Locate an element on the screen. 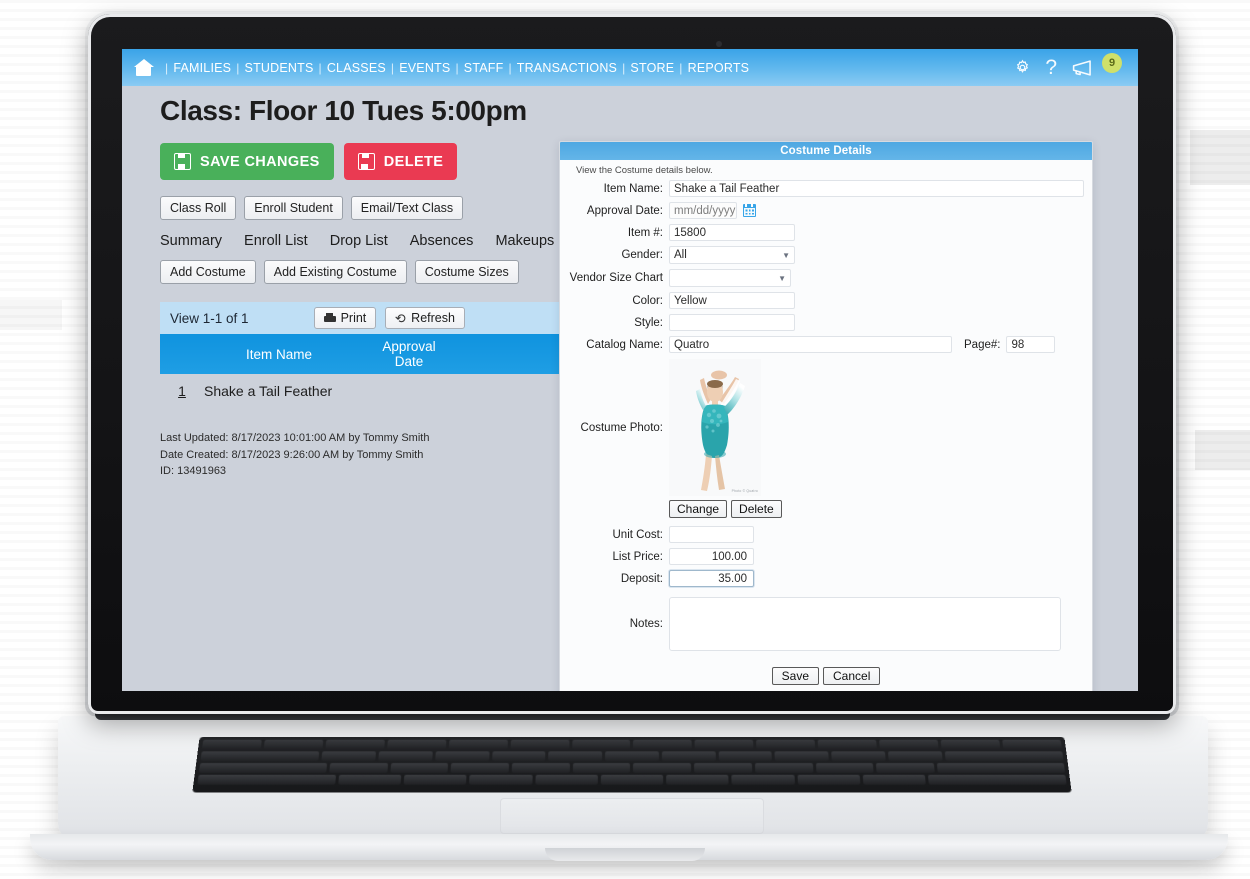  class-roll-button: Class Roll is located at coordinates (198, 208).